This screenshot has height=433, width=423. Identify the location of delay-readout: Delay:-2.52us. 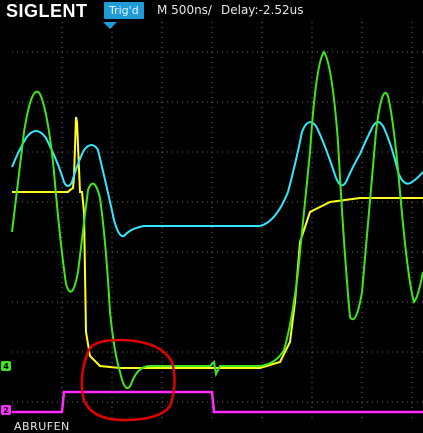
(262, 10).